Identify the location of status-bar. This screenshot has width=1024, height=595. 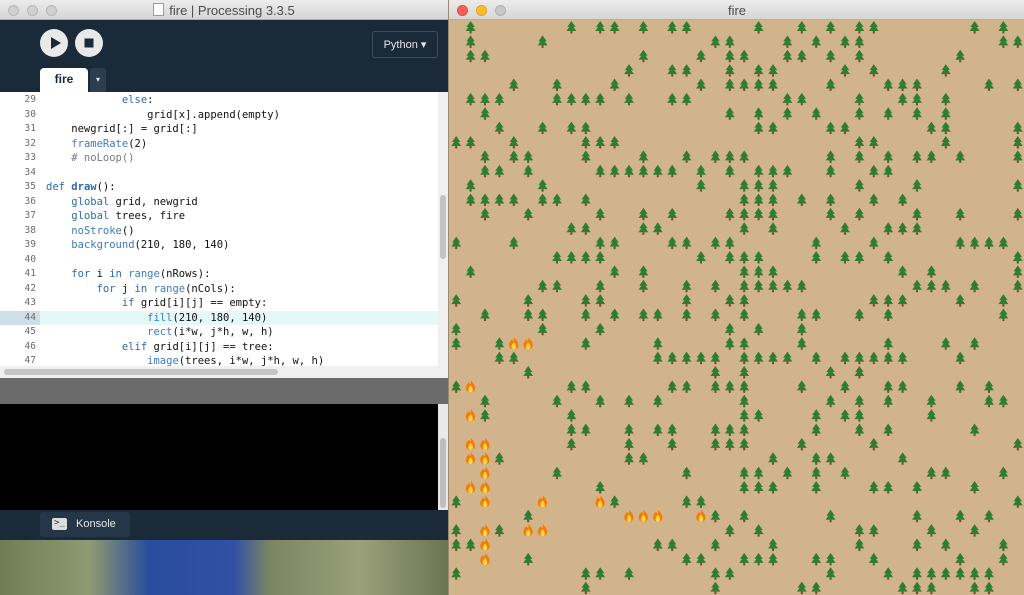
(224, 391).